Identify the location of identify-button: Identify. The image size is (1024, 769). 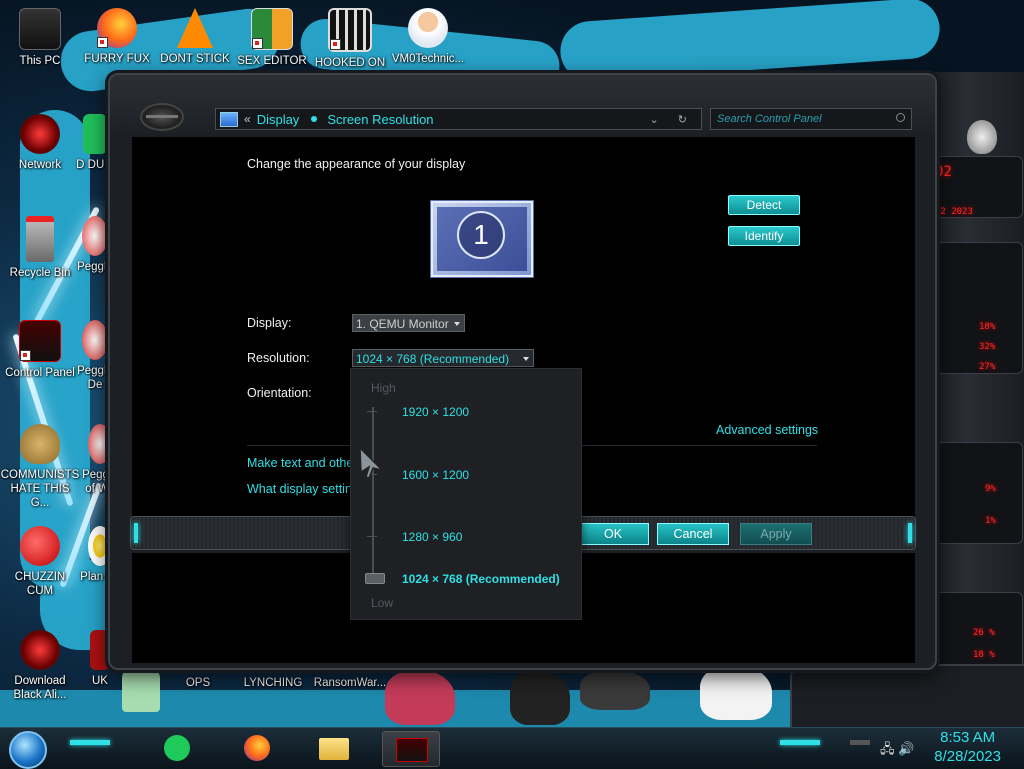
(764, 236).